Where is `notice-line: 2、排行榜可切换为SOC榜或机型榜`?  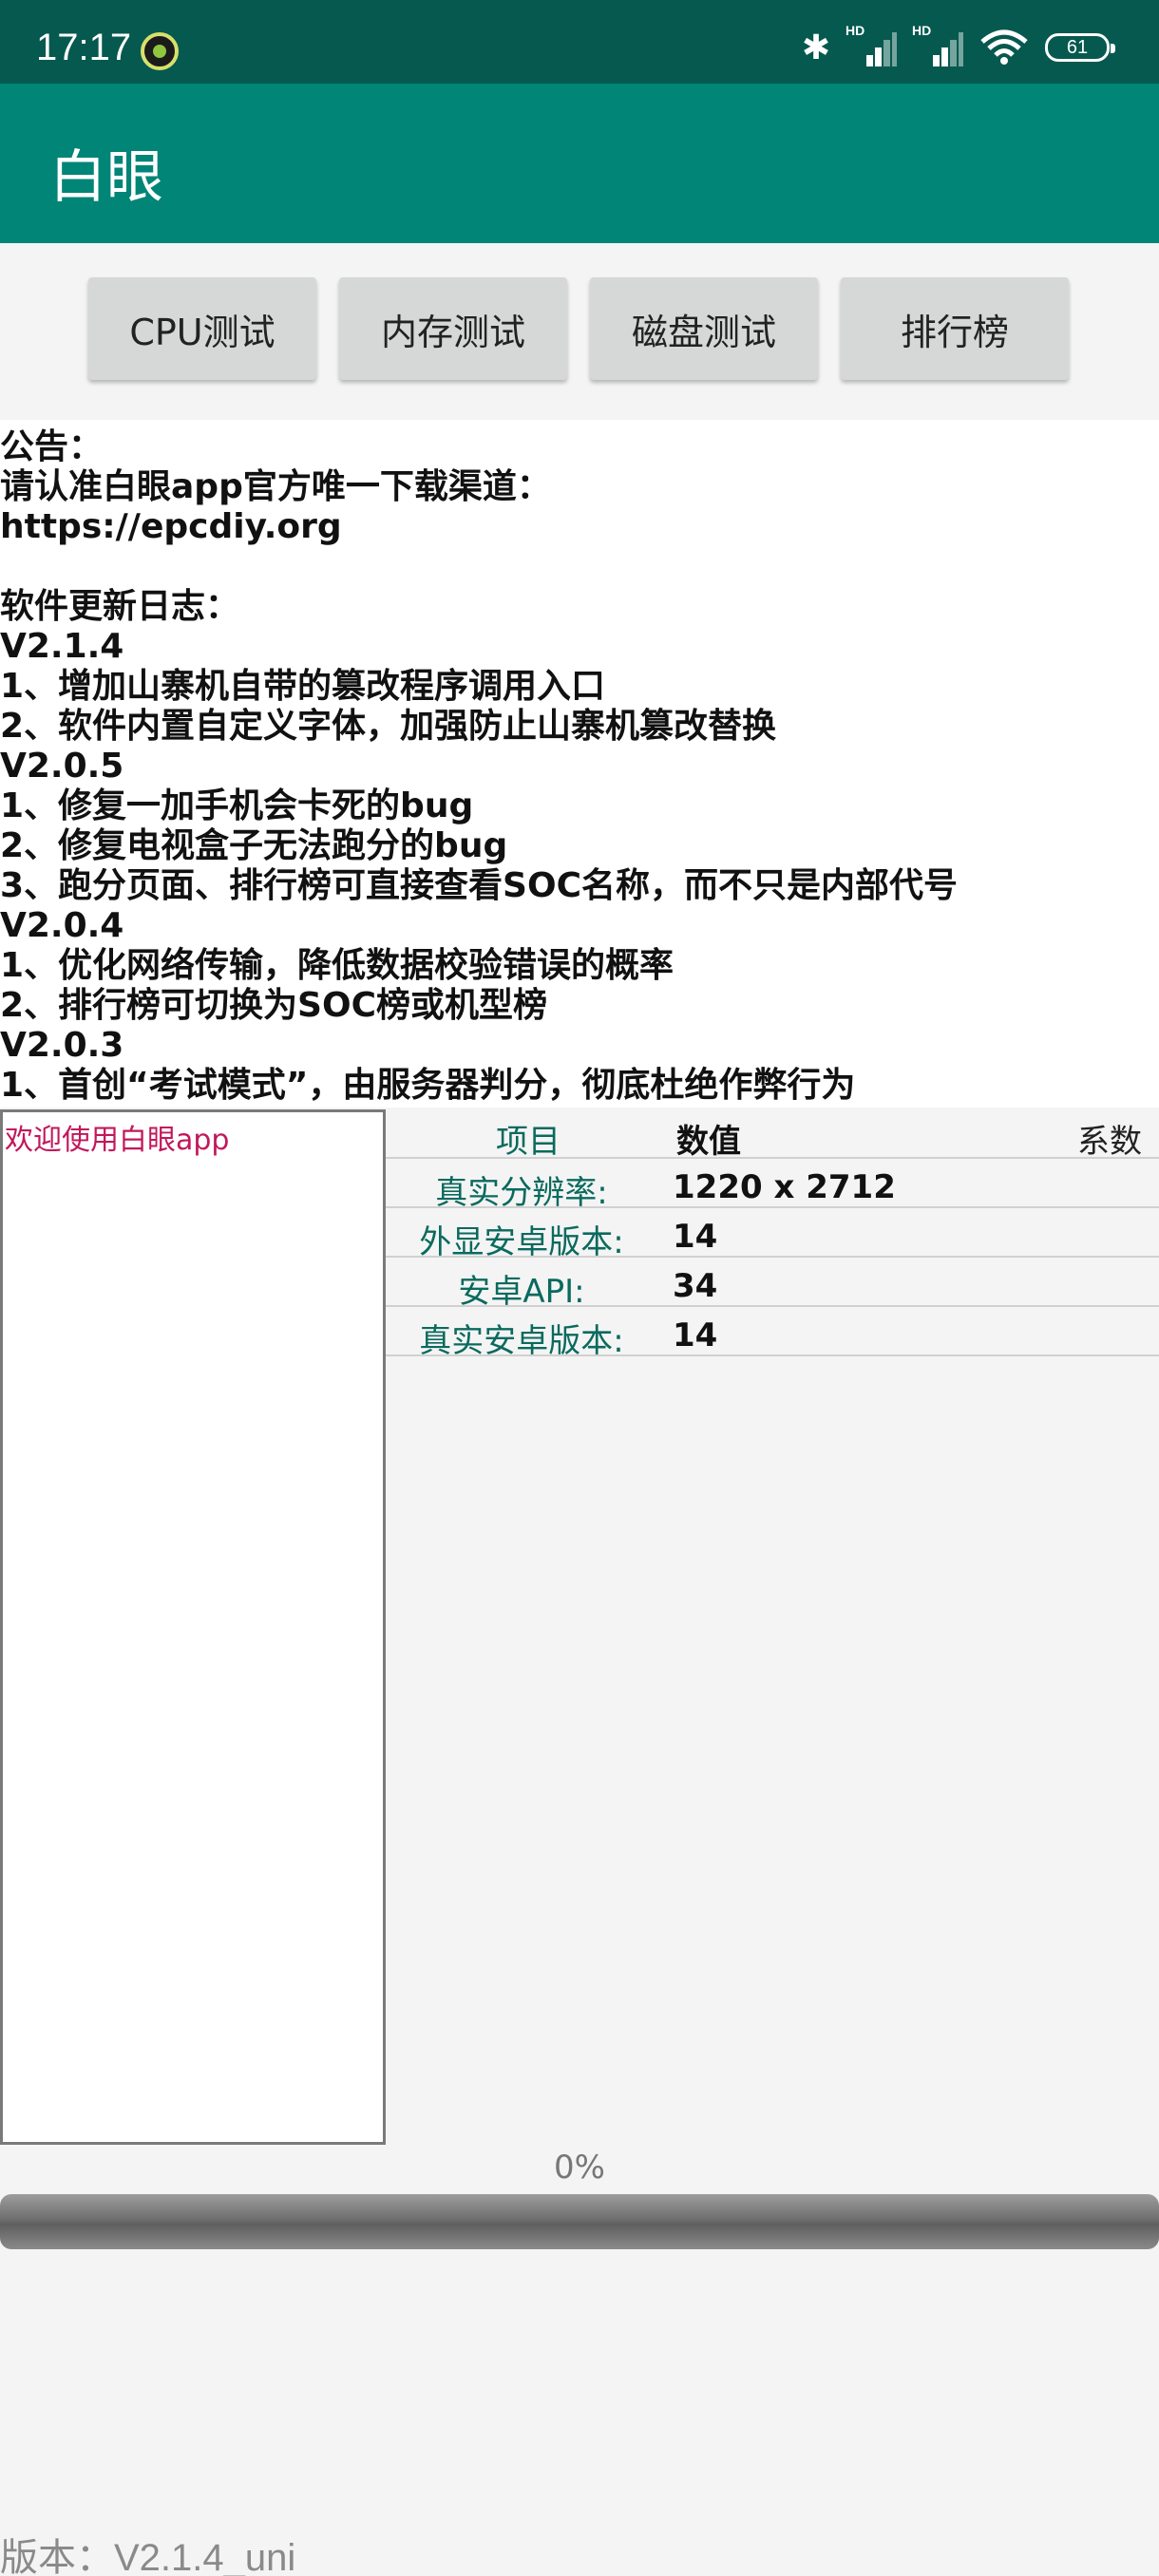 notice-line: 2、排行榜可切换为SOC榜或机型榜 is located at coordinates (274, 1005).